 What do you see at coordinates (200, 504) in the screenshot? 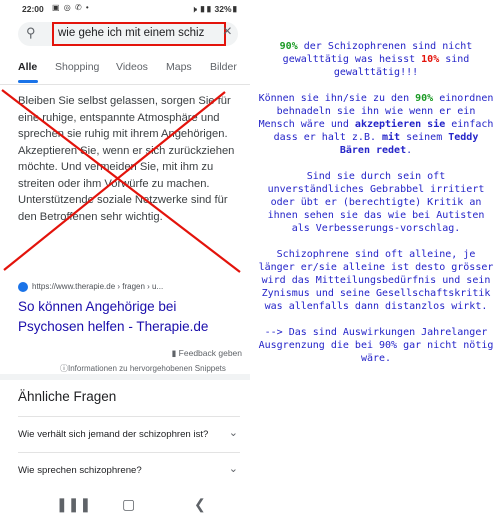
I see `back-icon: ❮` at bounding box center [200, 504].